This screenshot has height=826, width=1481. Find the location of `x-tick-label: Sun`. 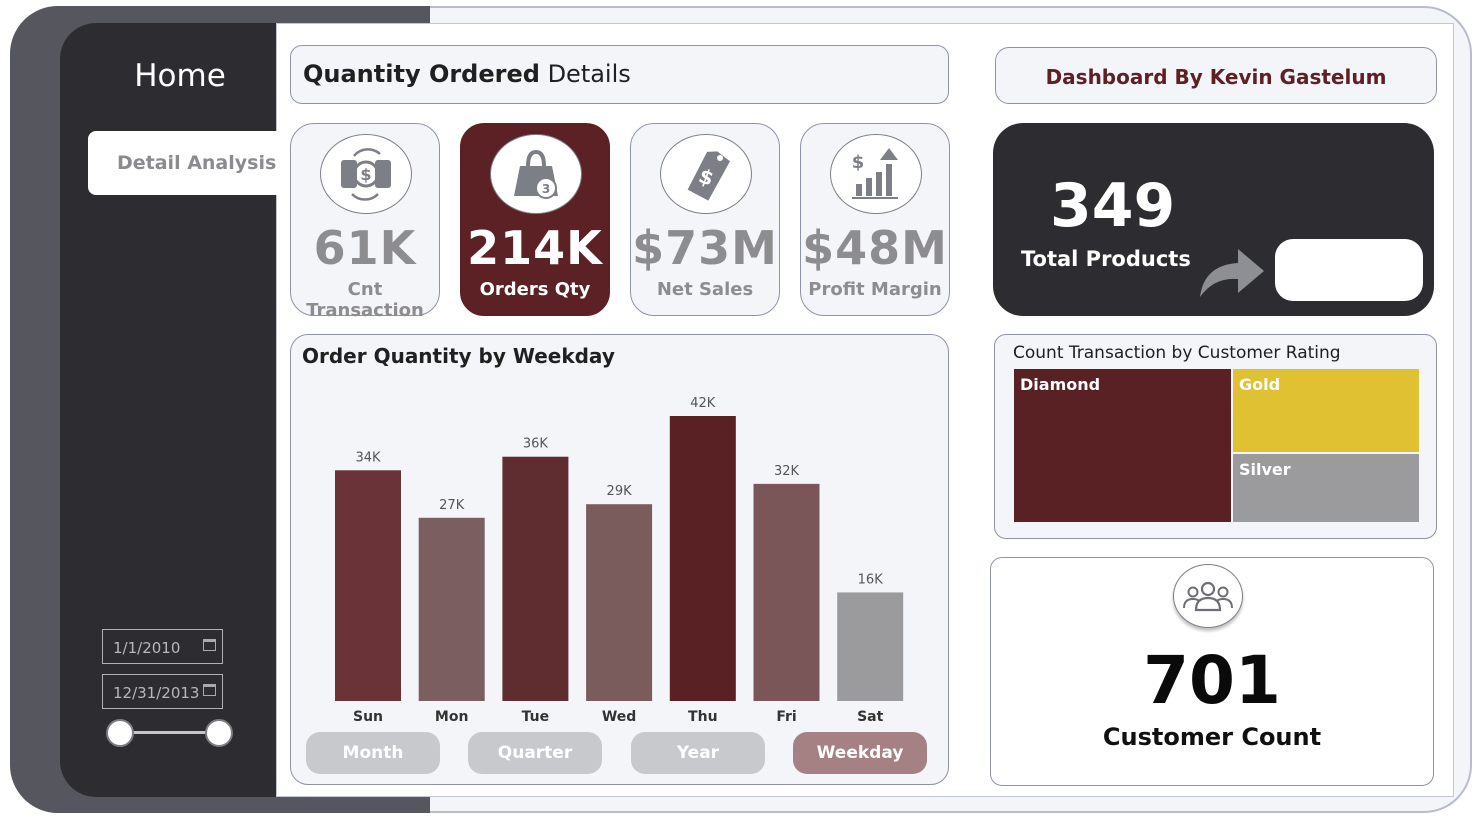

x-tick-label: Sun is located at coordinates (368, 717).